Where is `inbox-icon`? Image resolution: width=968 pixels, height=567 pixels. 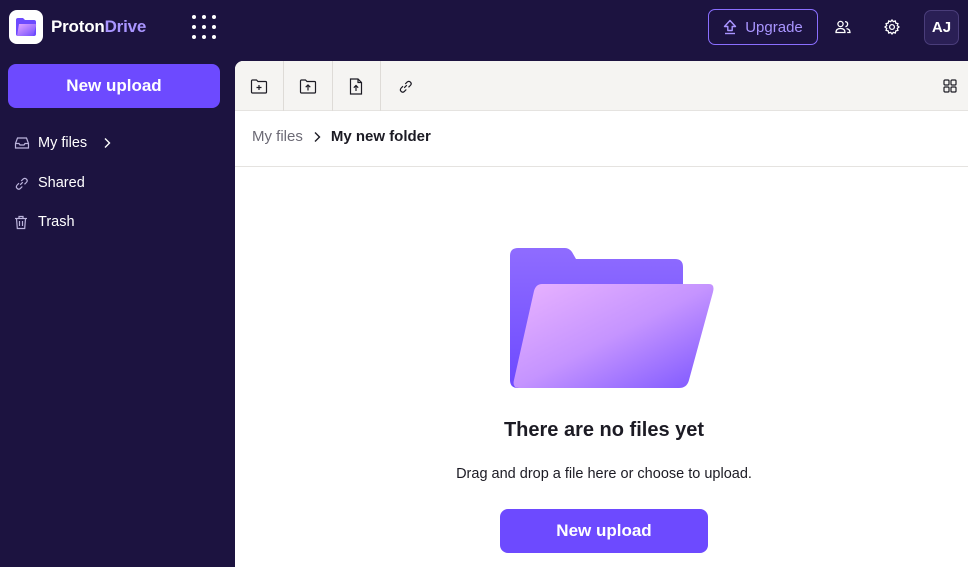
inbox-icon is located at coordinates (22, 143).